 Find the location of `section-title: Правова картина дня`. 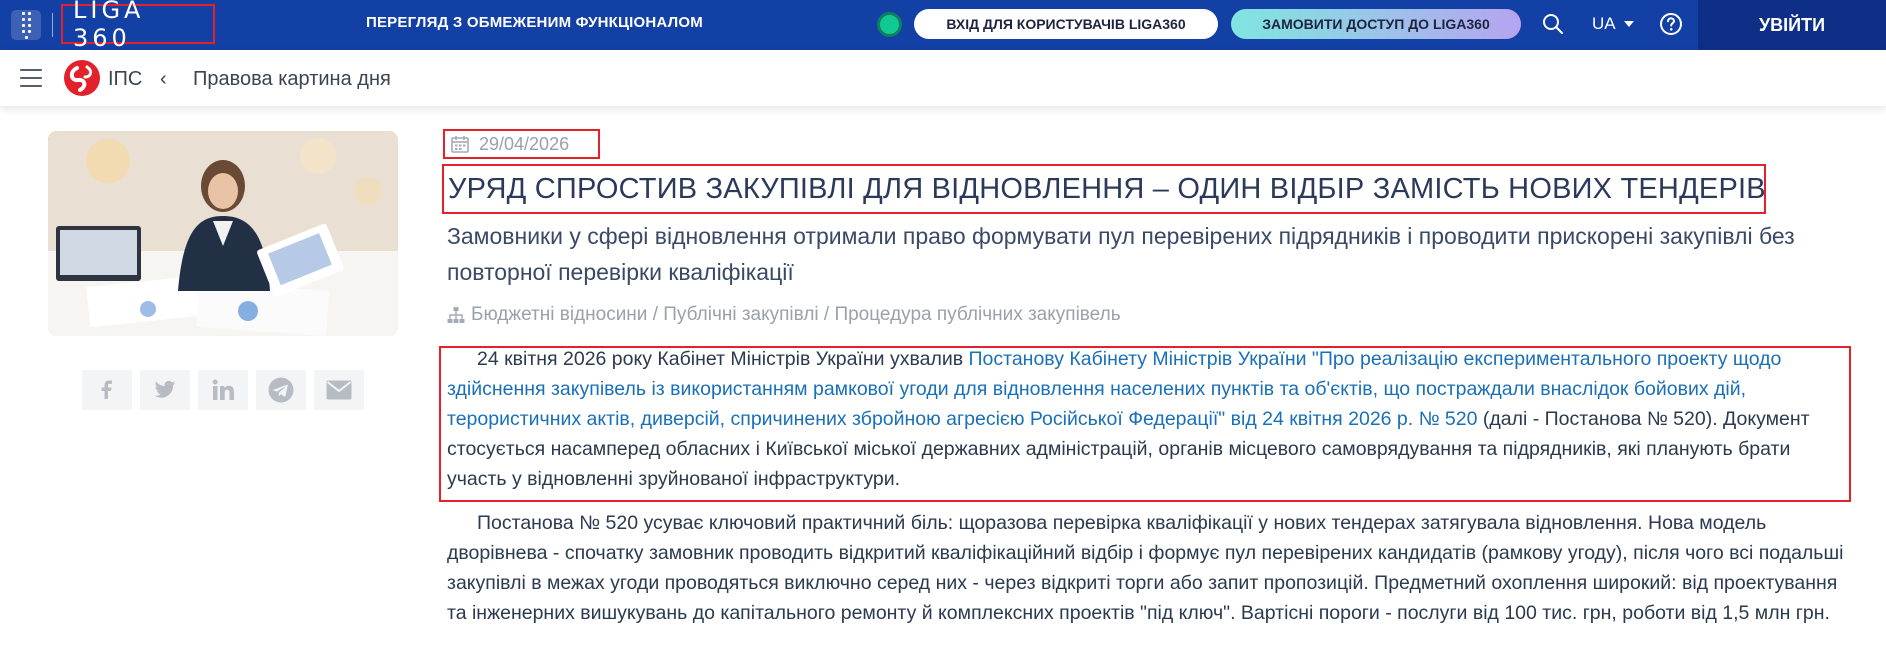

section-title: Правова картина дня is located at coordinates (292, 79).